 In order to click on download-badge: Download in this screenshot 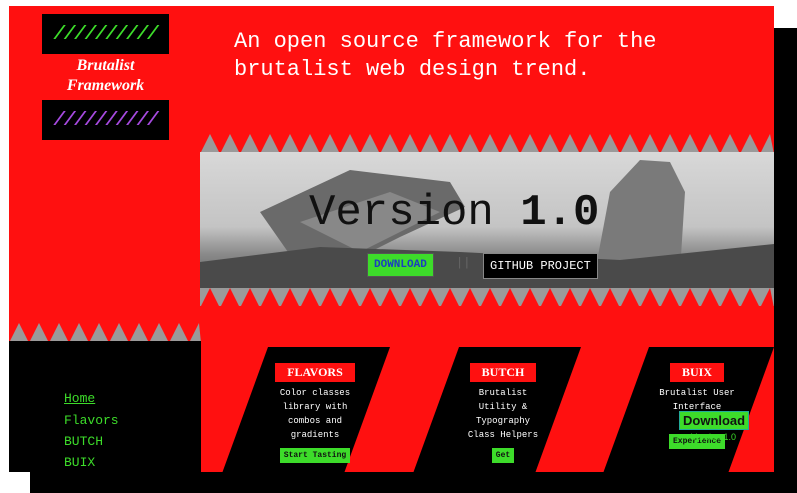, I will do `click(714, 420)`.